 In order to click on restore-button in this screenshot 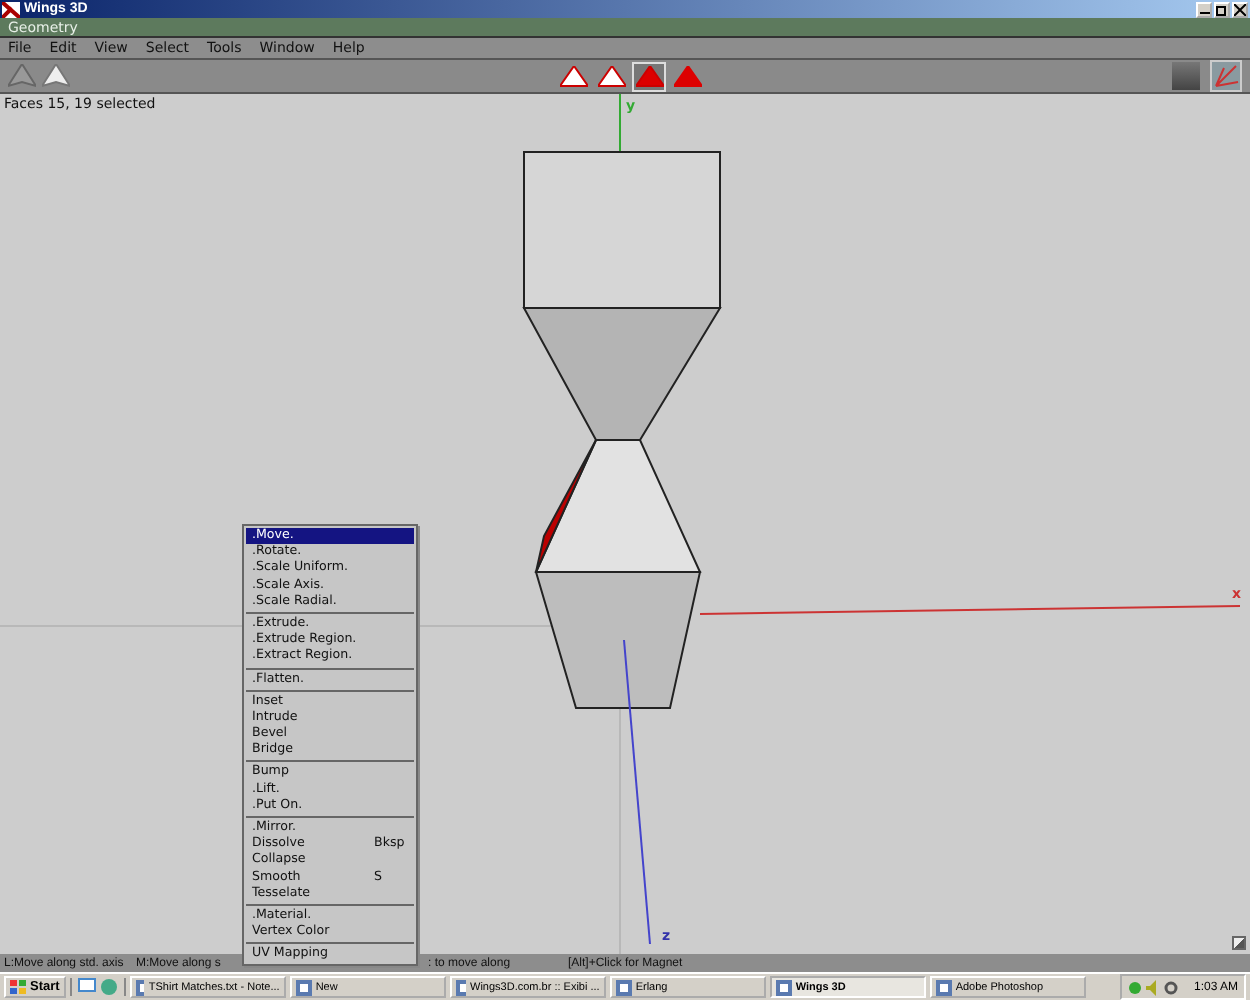, I will do `click(1222, 9)`.